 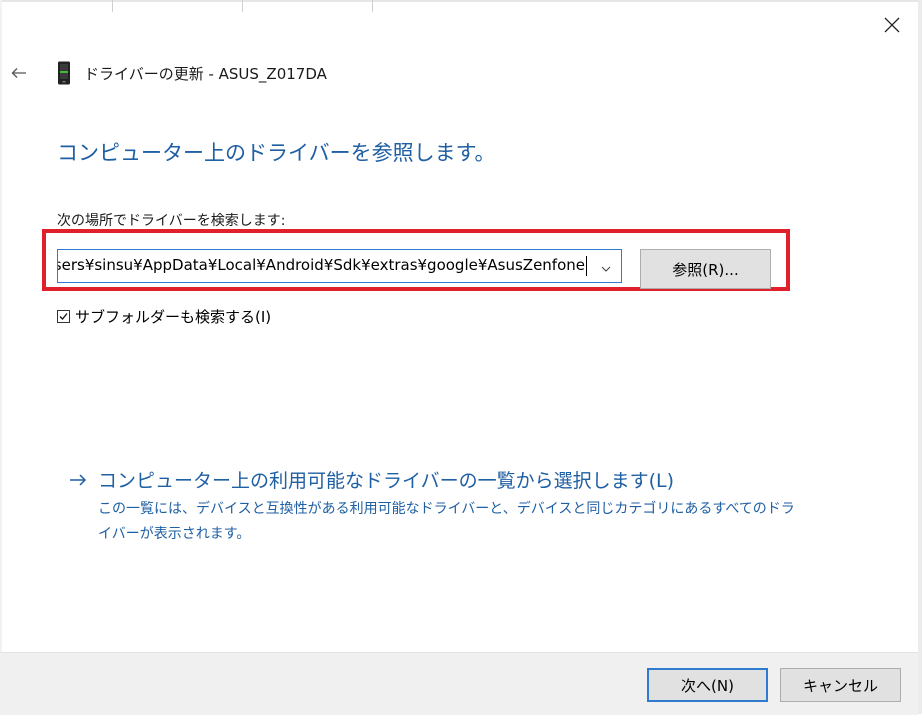 I want to click on close-icon, so click(x=892, y=27).